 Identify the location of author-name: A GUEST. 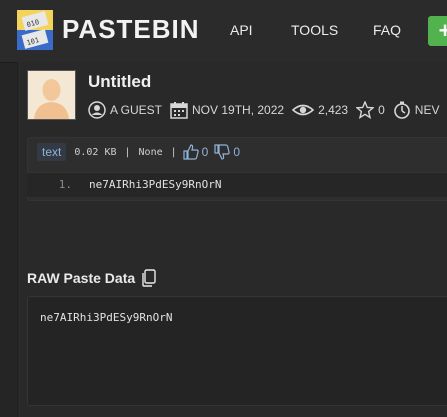
(136, 110).